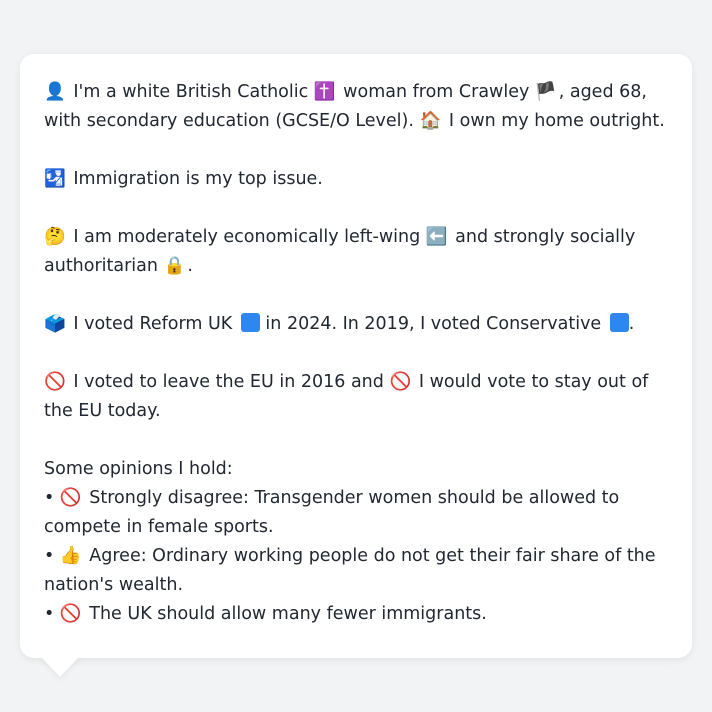 The image size is (712, 712). I want to click on speech-bubble-tail, so click(60, 666).